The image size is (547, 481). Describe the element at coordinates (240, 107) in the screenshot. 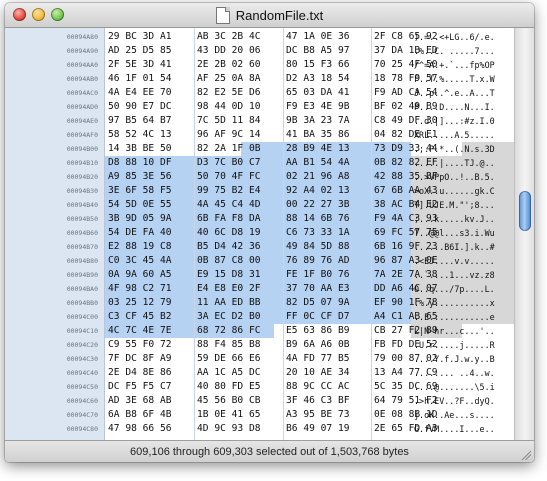

I see `hex-bytes-group: 98 44 0D 10` at that location.